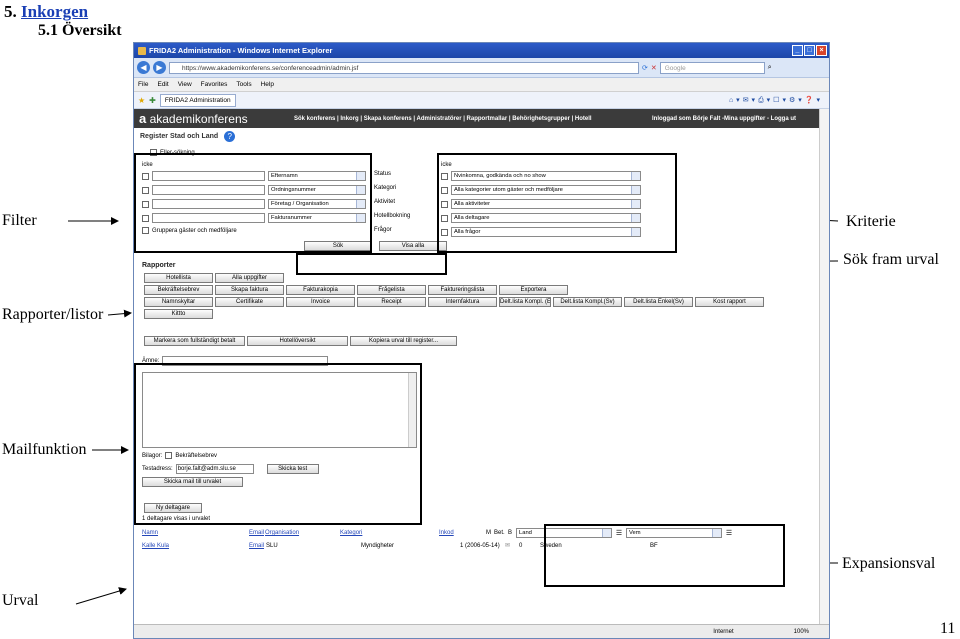  I want to click on rapporter-title-row: Rapporter, so click(158, 265).